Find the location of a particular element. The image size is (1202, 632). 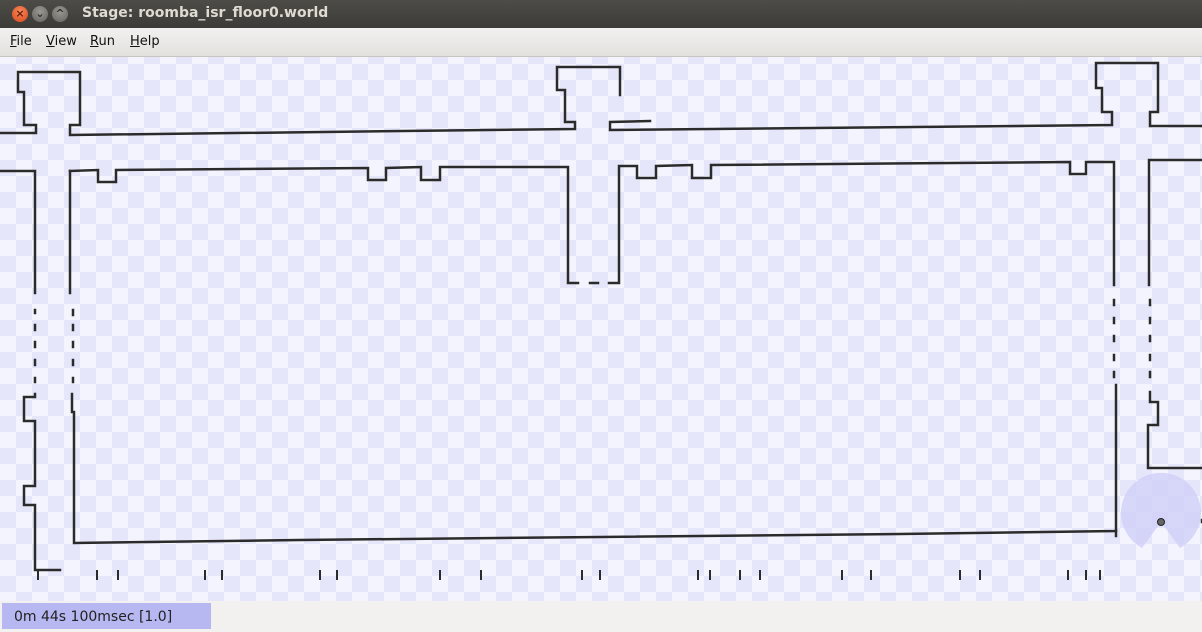

close-icon: × is located at coordinates (20, 13).